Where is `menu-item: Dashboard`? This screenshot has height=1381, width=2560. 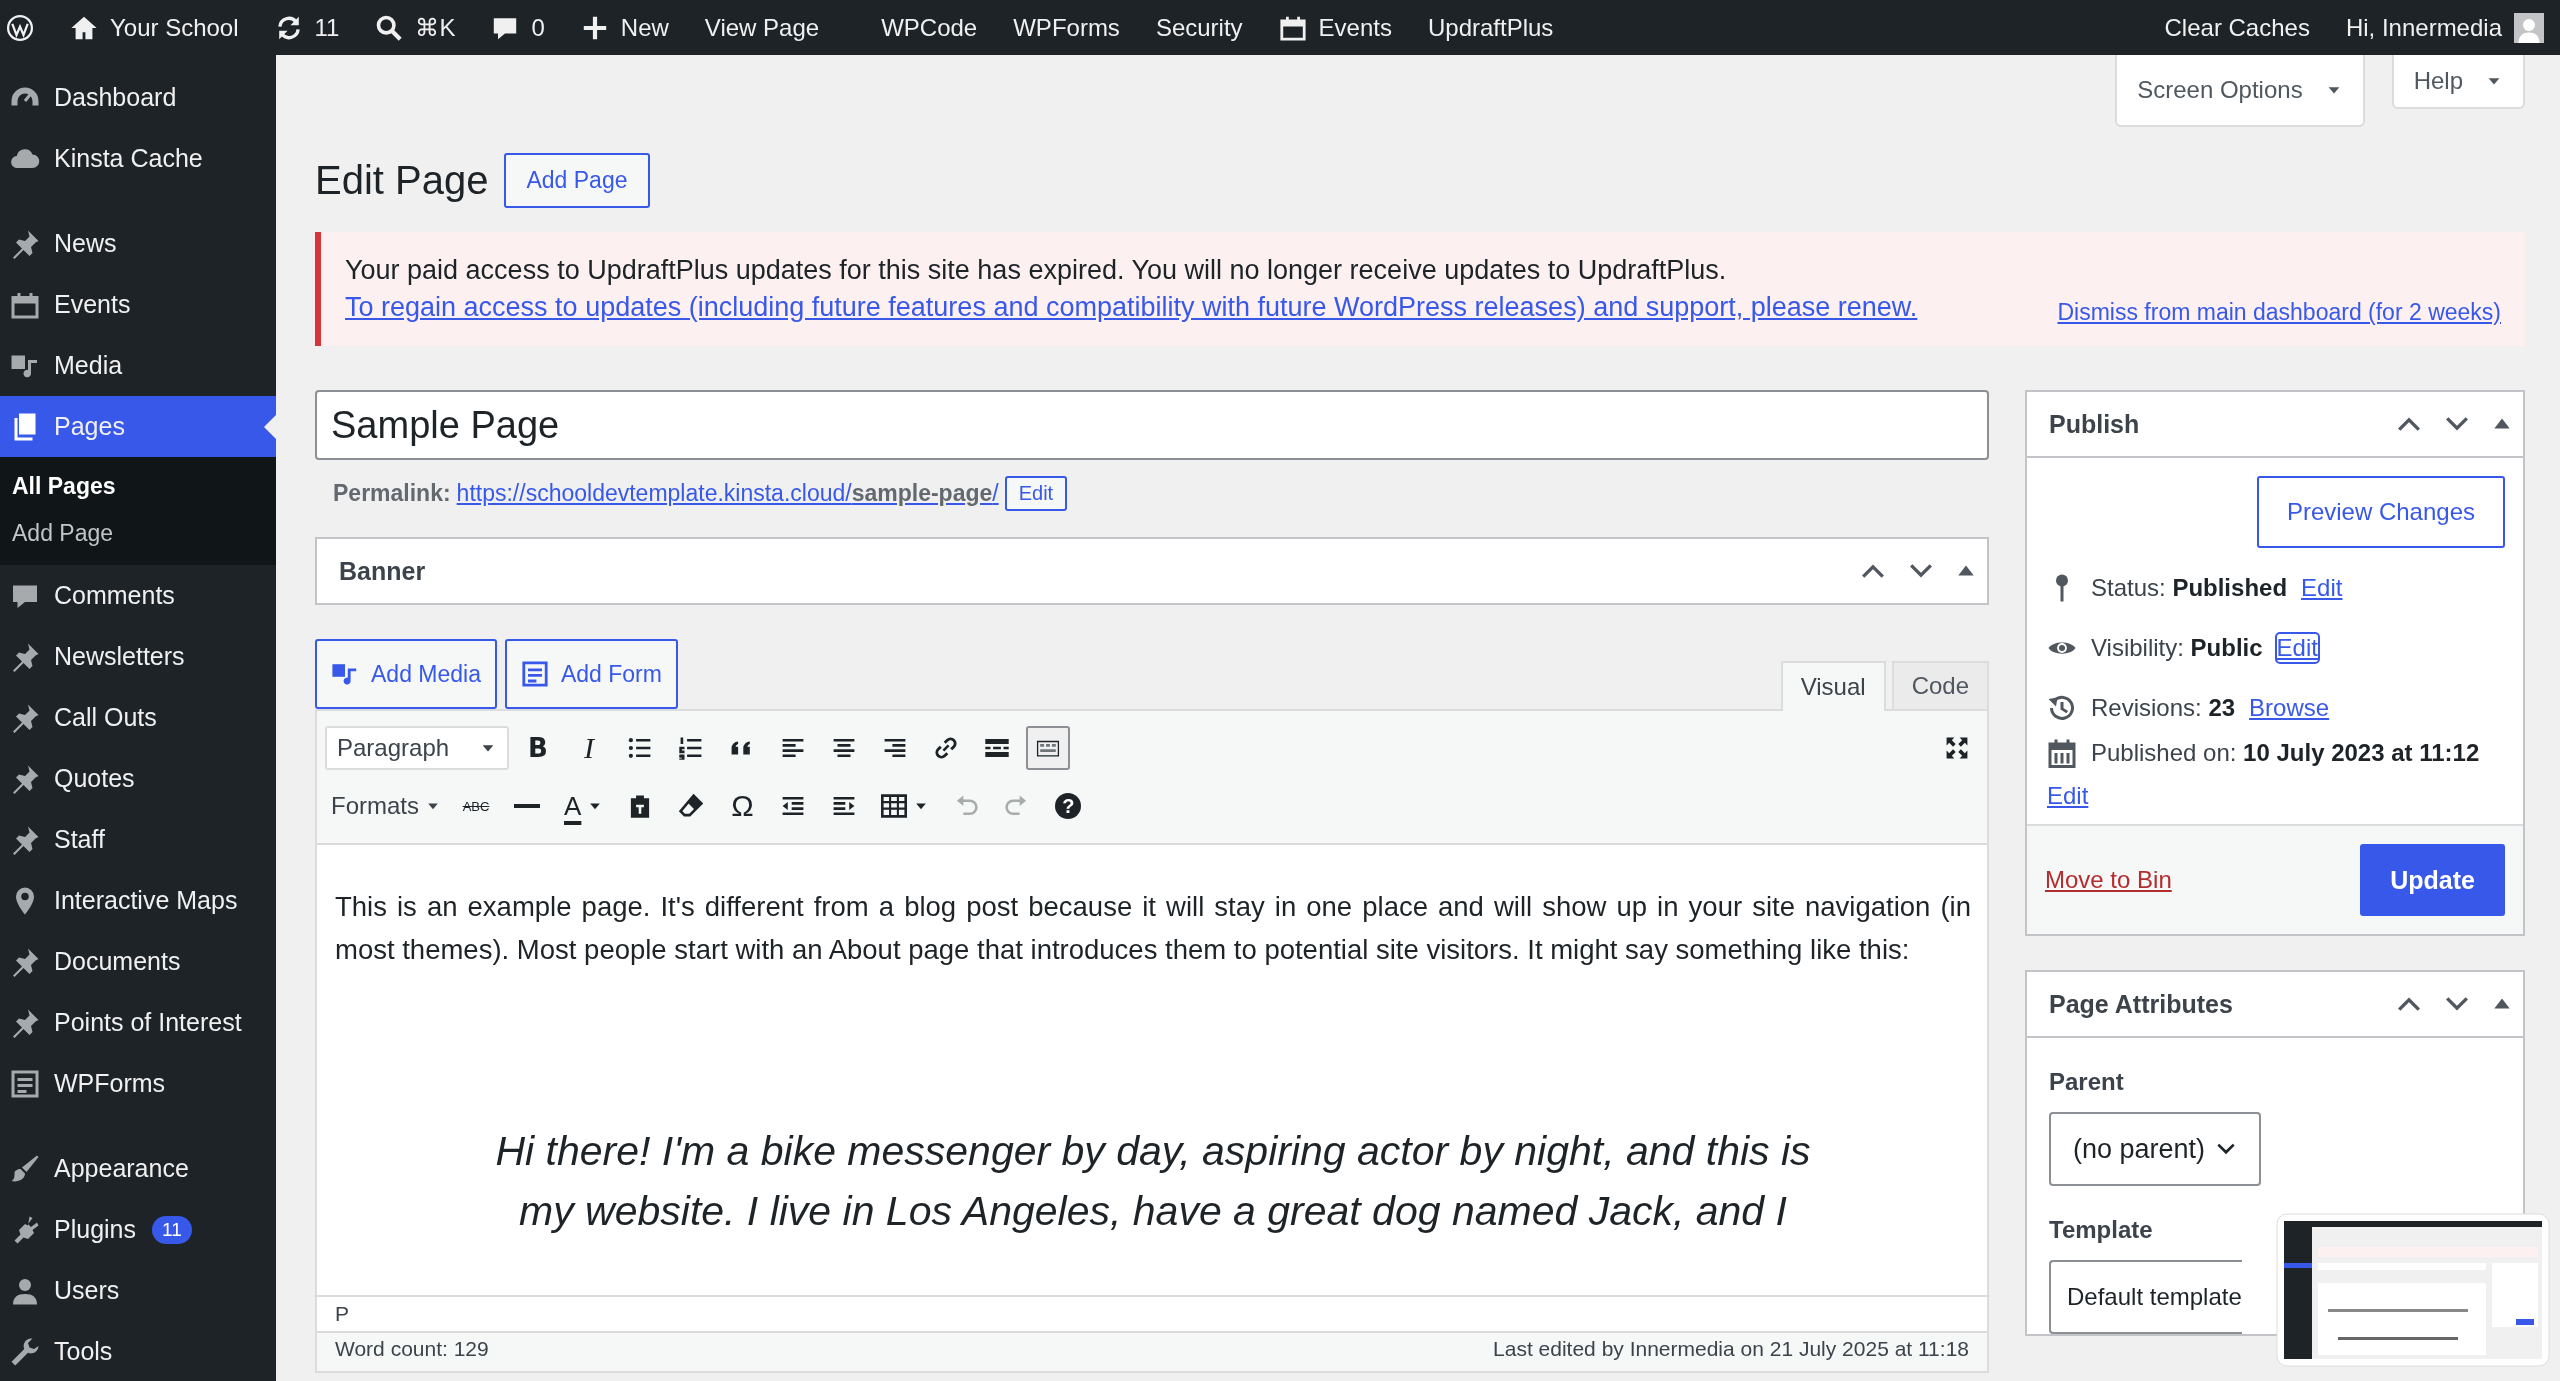
menu-item: Dashboard is located at coordinates (138, 97).